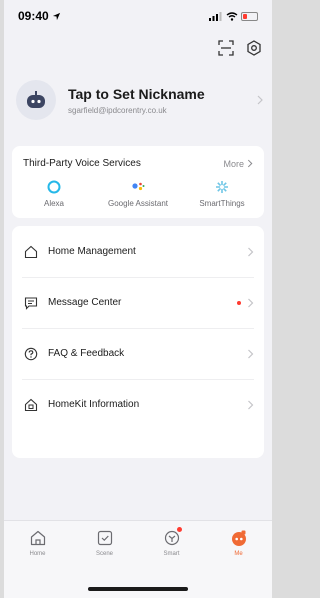 The width and height of the screenshot is (320, 598). I want to click on settings-icon, so click(254, 48).